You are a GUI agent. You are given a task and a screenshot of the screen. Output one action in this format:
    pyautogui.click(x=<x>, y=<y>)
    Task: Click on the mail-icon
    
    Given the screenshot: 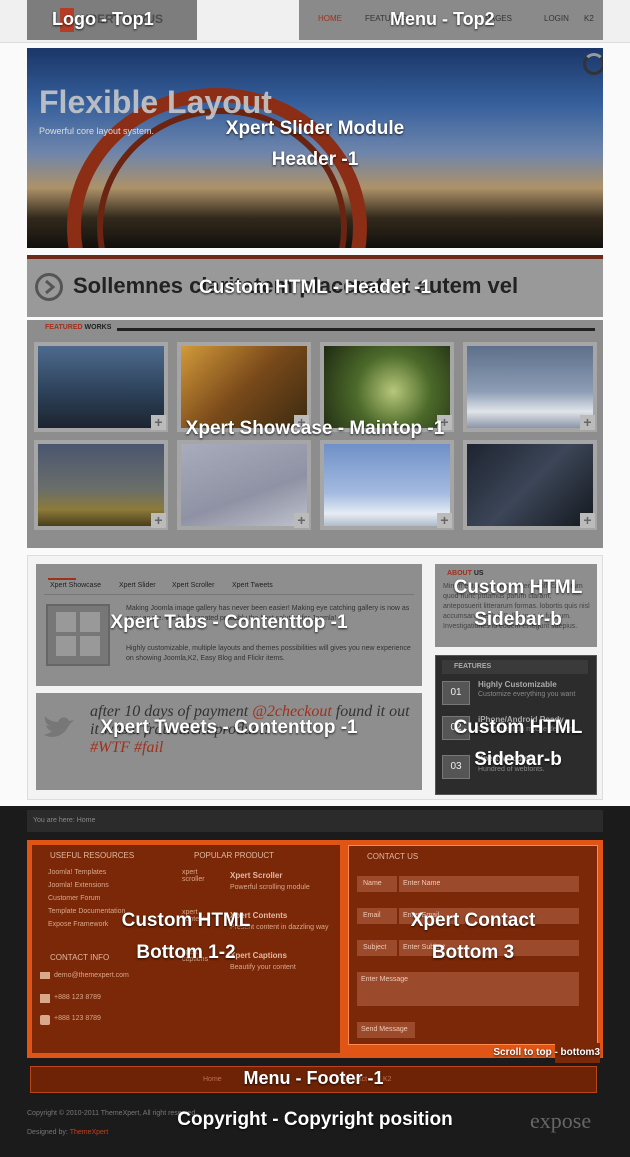 What is the action you would take?
    pyautogui.click(x=45, y=975)
    